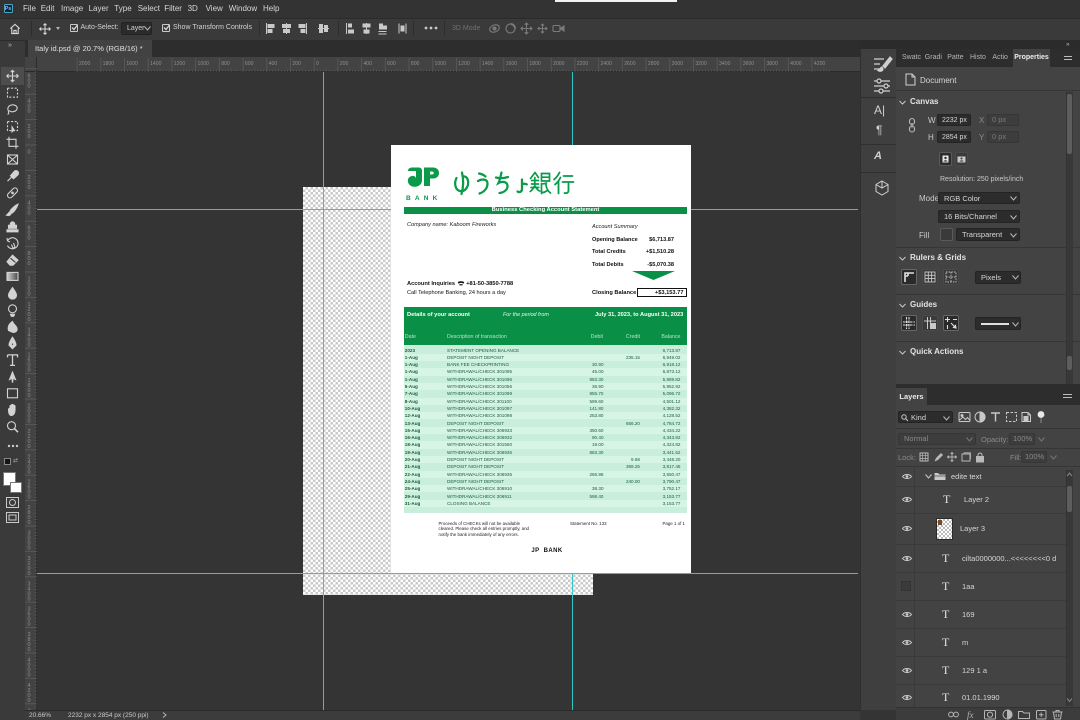 The height and width of the screenshot is (720, 1080). Describe the element at coordinates (678, 64) in the screenshot. I see `svg-text: 3000` at that location.